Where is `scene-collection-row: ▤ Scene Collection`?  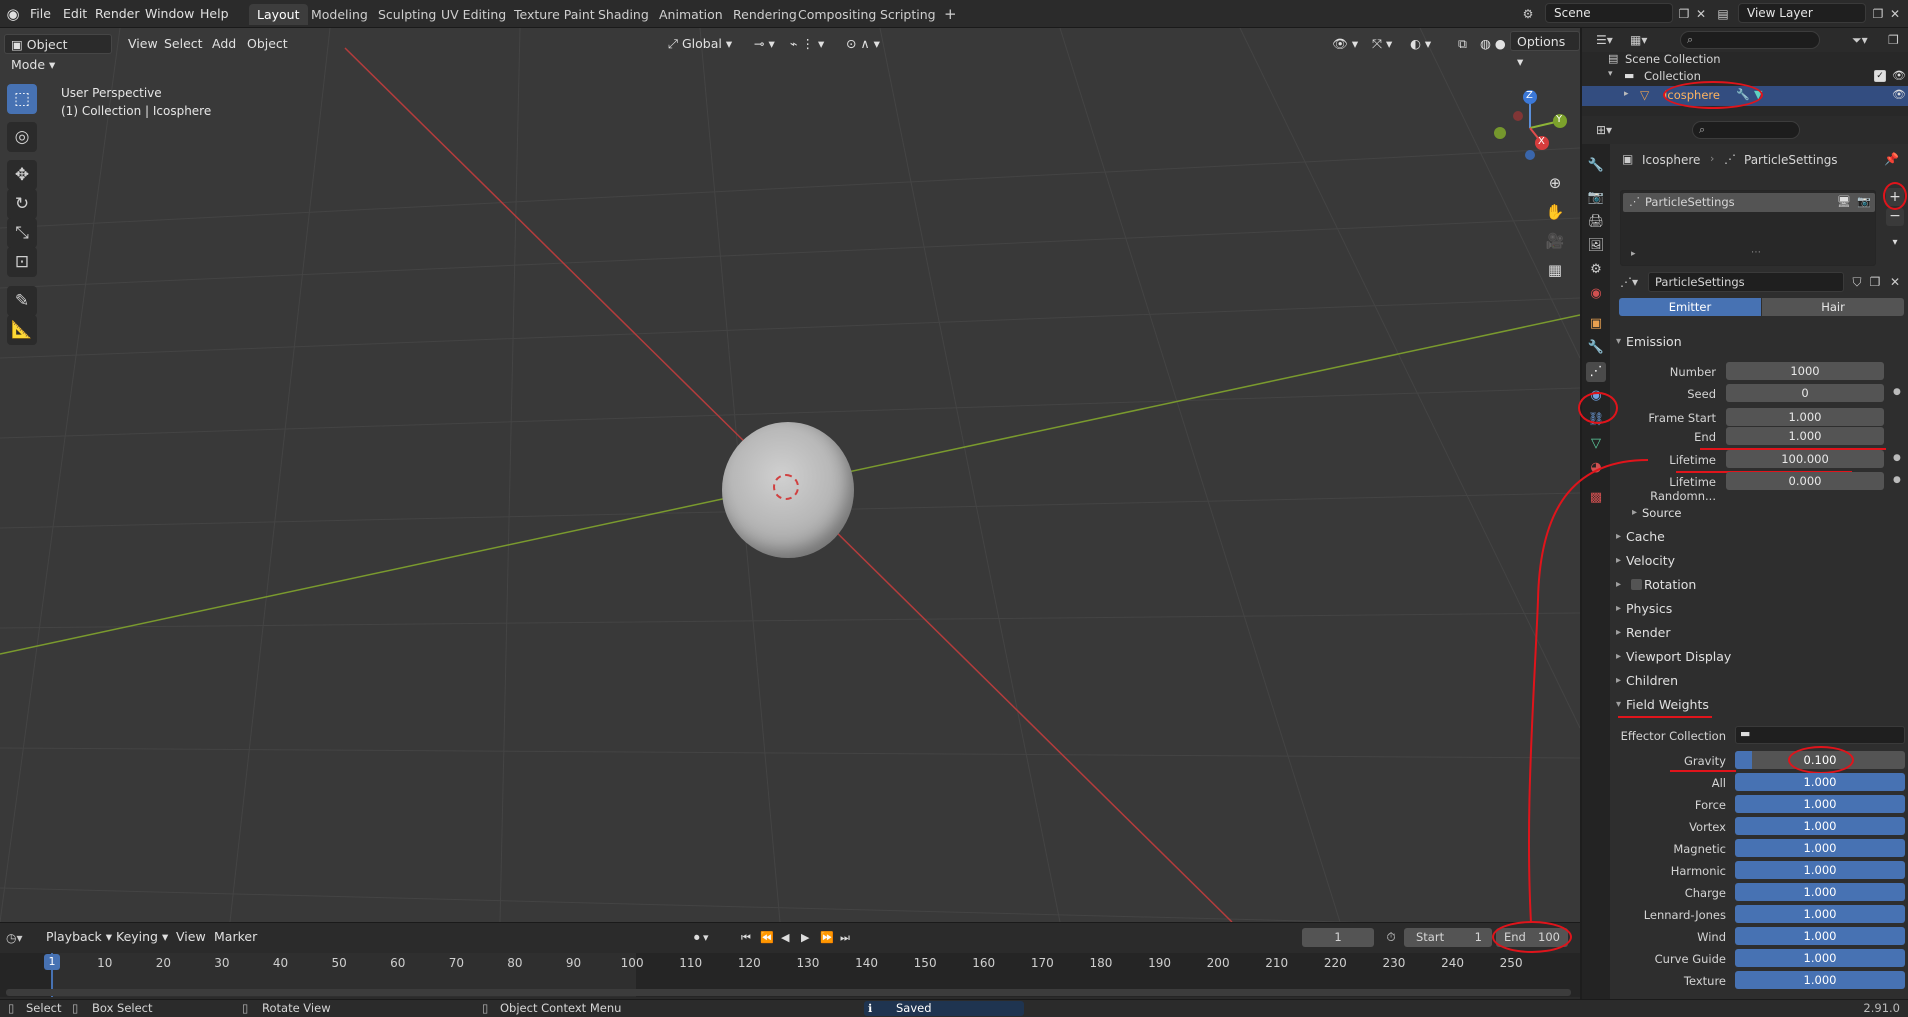
scene-collection-row: ▤ Scene Collection is located at coordinates (1745, 60).